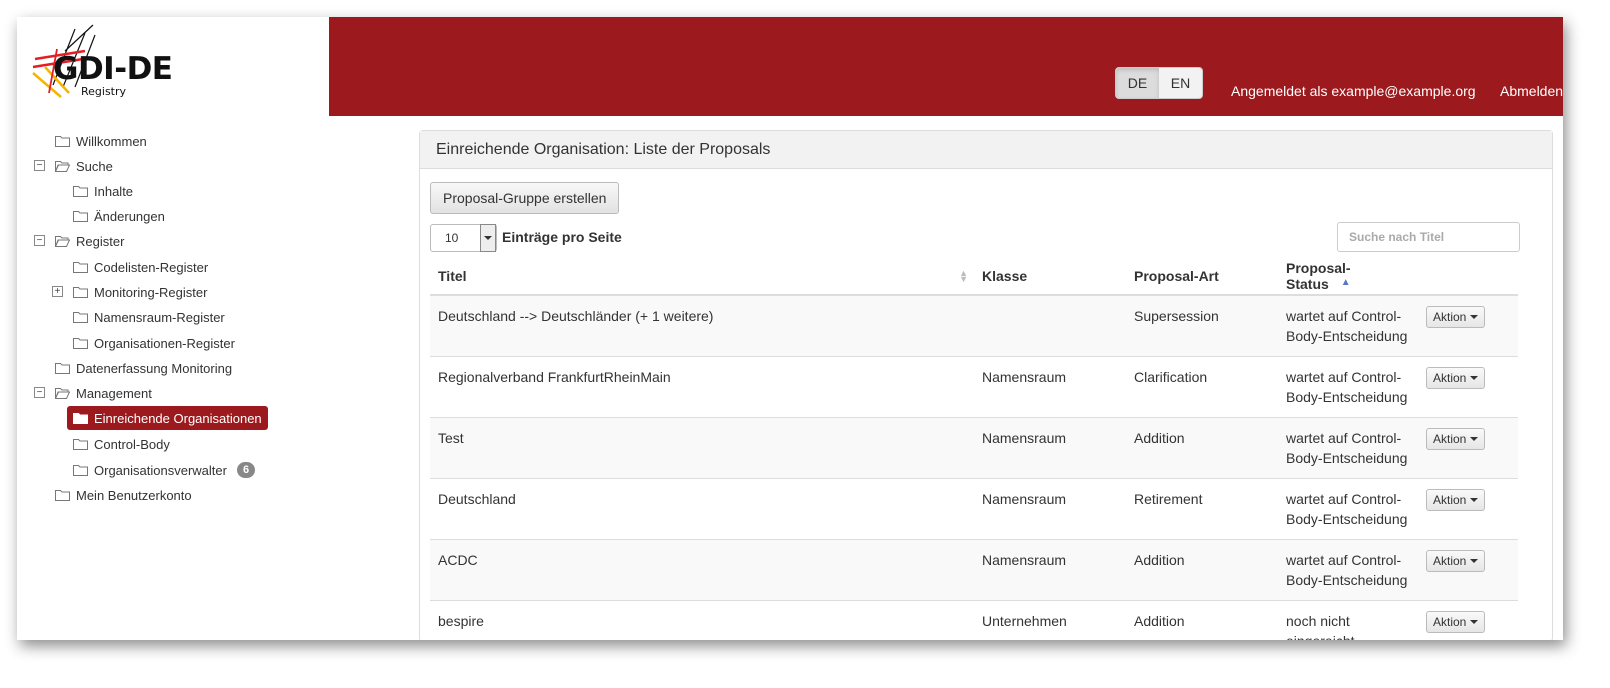 The width and height of the screenshot is (1610, 688). What do you see at coordinates (164, 343) in the screenshot?
I see `sidebar-item-label: Organisationen-Register` at bounding box center [164, 343].